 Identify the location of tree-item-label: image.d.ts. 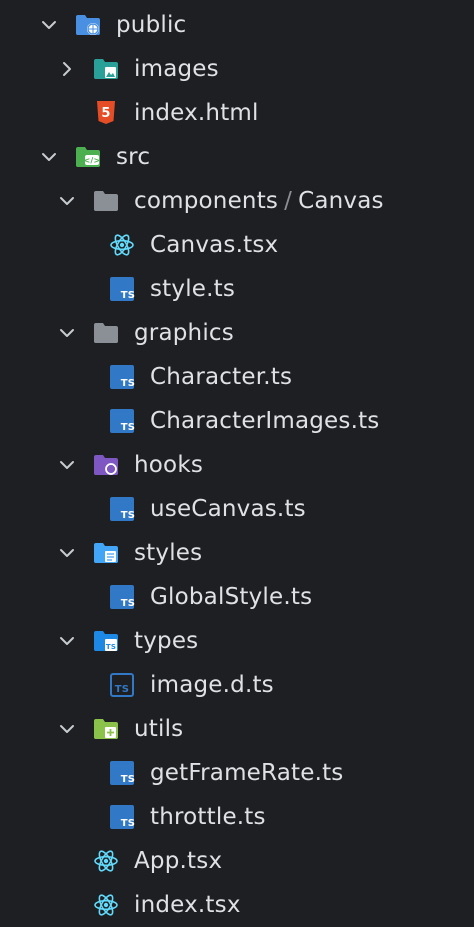
(212, 685).